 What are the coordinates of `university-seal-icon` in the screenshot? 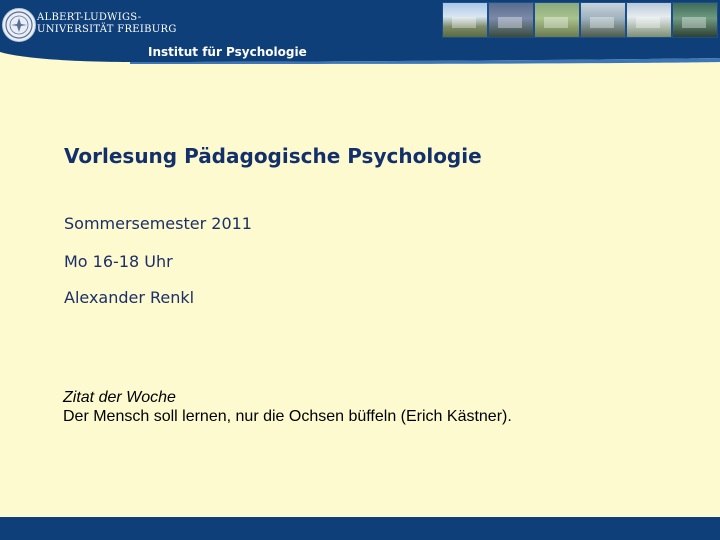 It's located at (19, 25).